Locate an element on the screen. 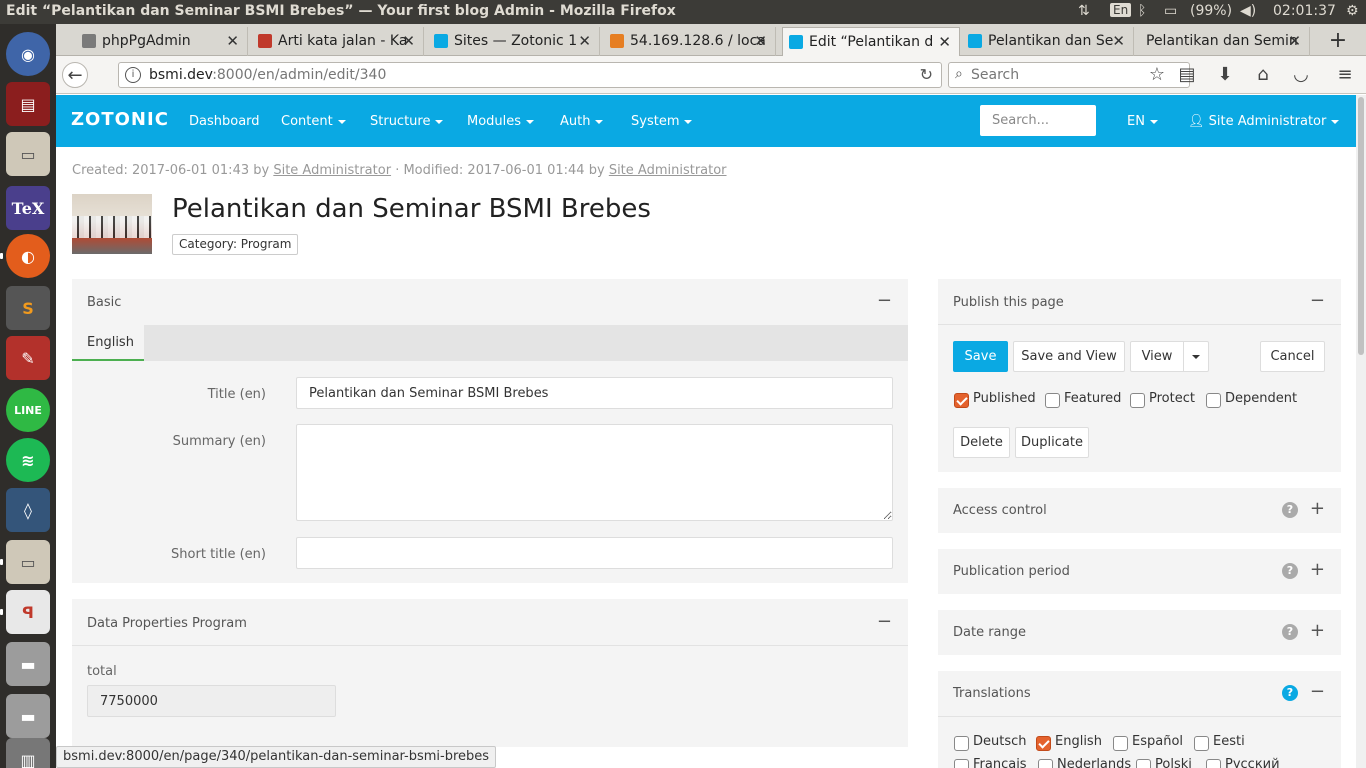 This screenshot has width=1366, height=768. total-input is located at coordinates (211, 701).